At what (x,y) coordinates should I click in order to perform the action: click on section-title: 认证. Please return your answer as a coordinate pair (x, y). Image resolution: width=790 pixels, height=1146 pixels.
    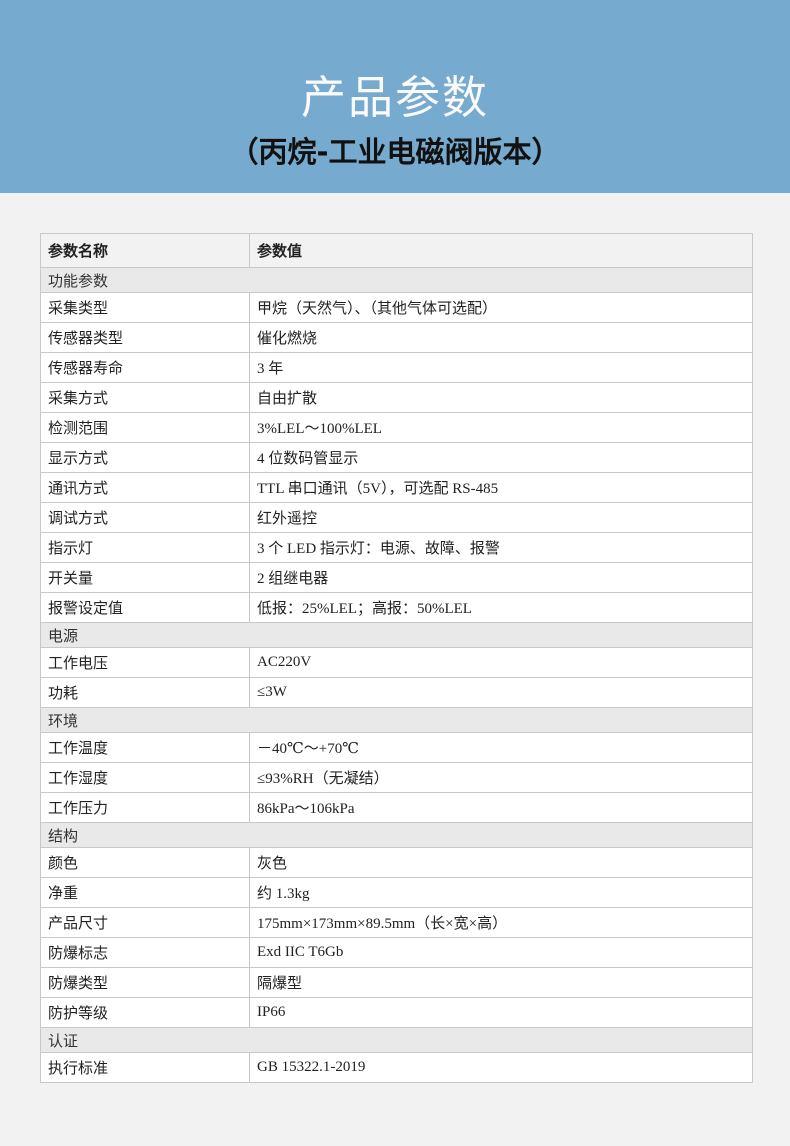
    Looking at the image, I should click on (396, 1040).